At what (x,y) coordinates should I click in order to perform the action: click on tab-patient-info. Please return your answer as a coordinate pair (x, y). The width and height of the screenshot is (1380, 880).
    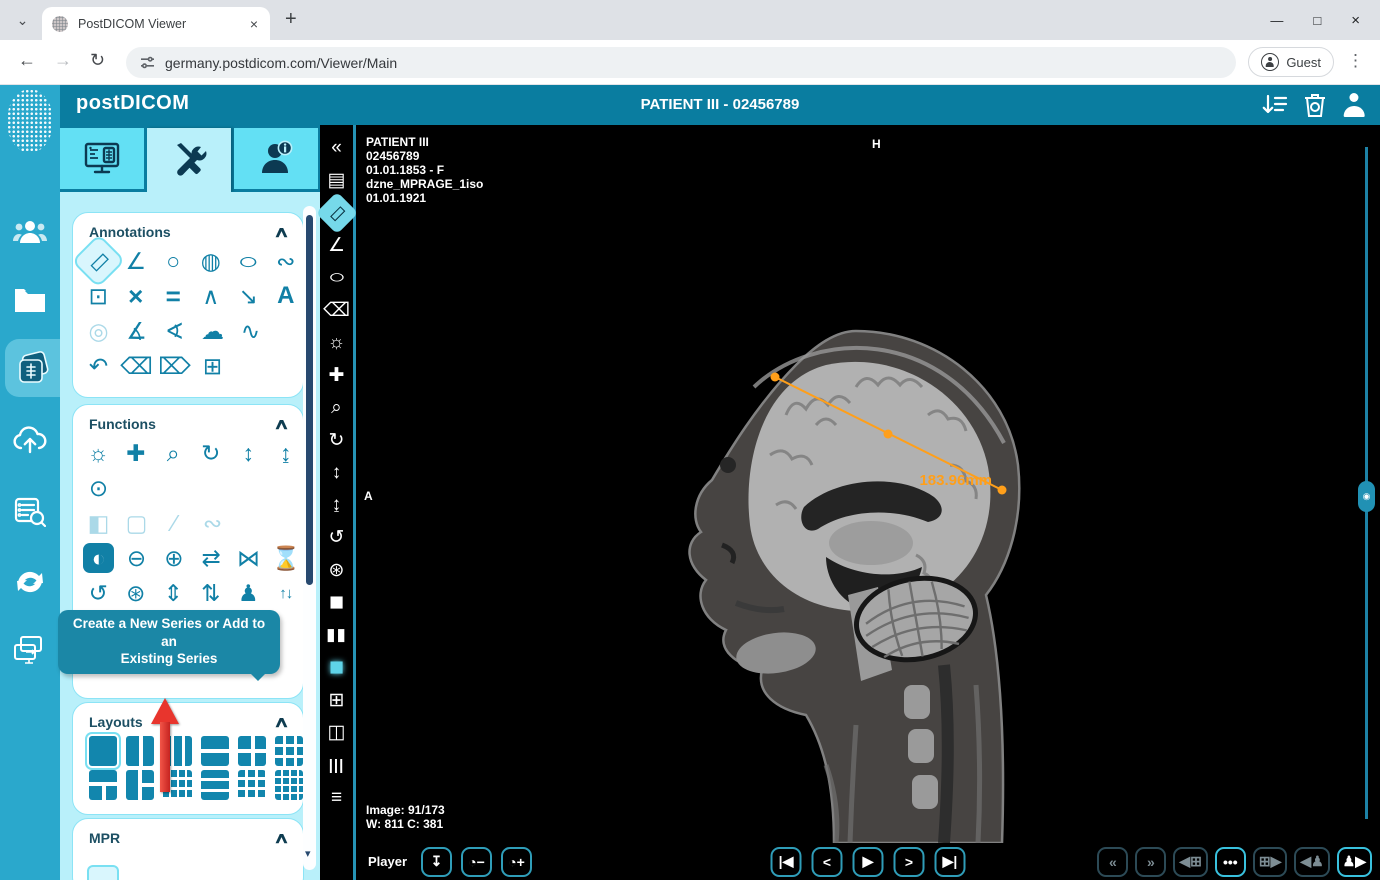
    Looking at the image, I should click on (276, 158).